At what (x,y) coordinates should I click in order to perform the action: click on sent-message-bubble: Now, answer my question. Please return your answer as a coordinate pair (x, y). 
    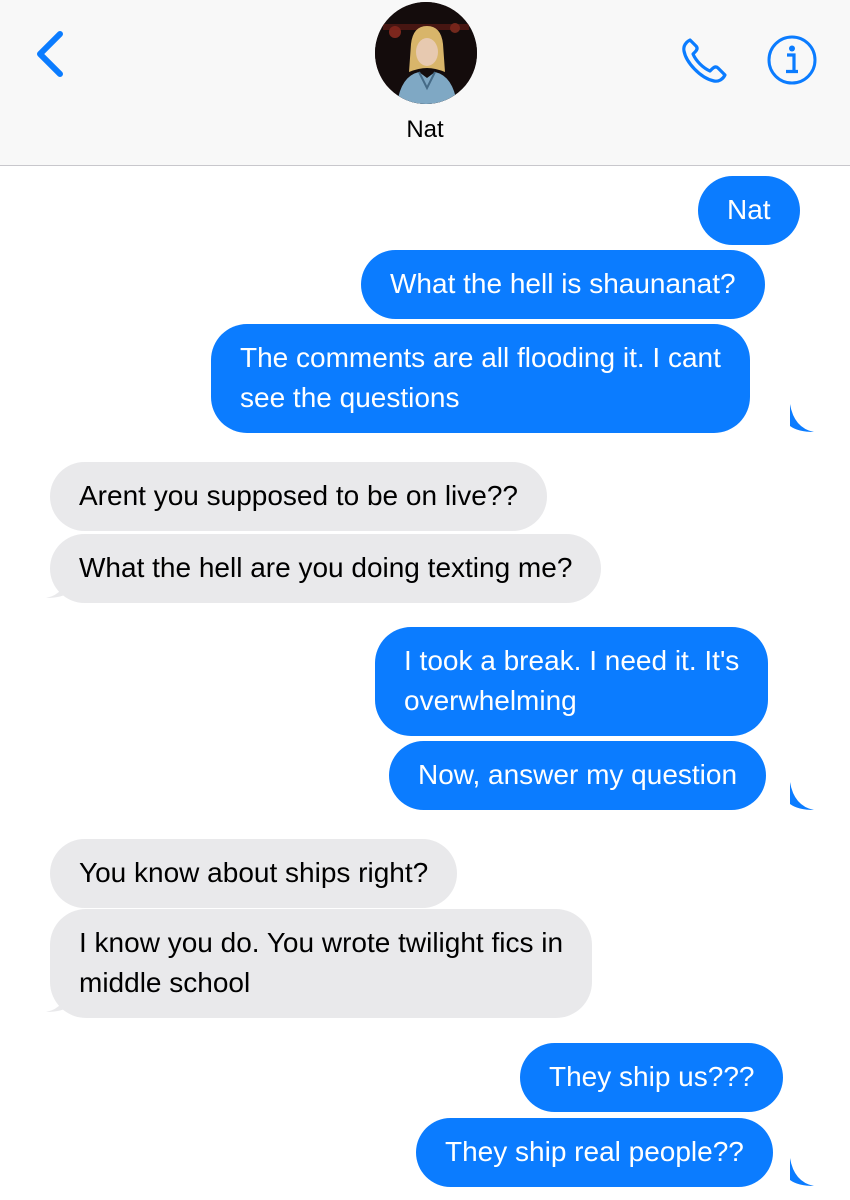
    Looking at the image, I should click on (578, 775).